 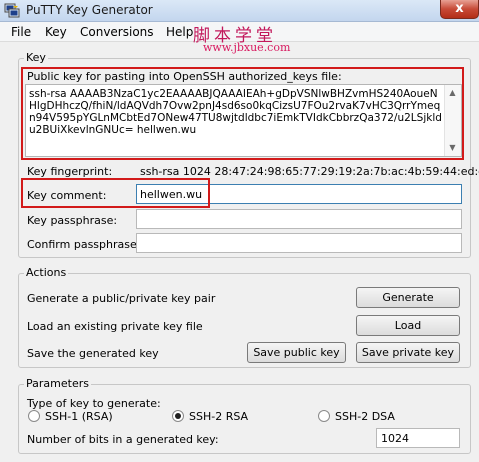 I want to click on close-button: x, so click(x=459, y=9).